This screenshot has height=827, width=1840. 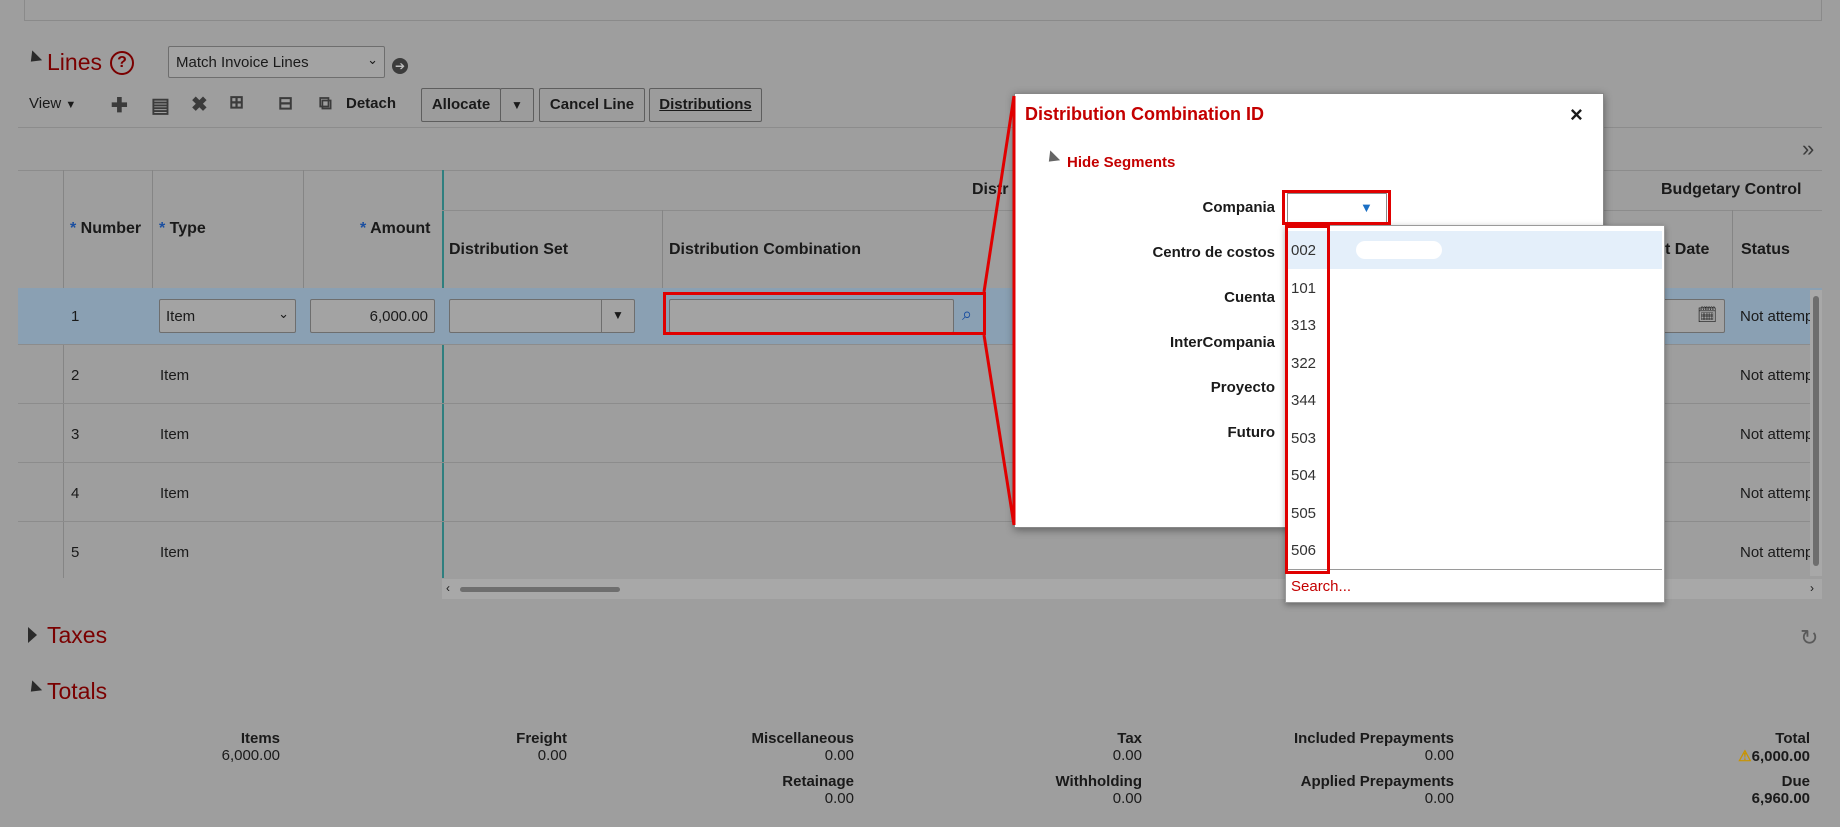 I want to click on warning-icon: ⚠, so click(x=1745, y=756).